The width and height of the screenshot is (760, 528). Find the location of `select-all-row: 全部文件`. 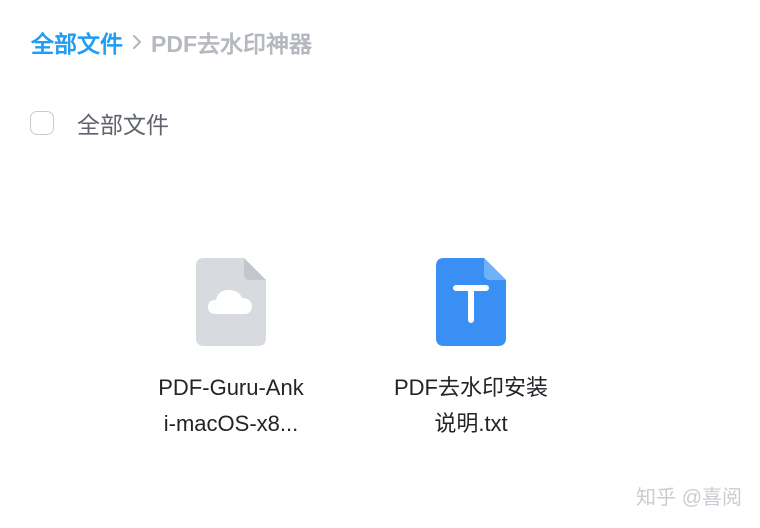

select-all-row: 全部文件 is located at coordinates (99, 123).